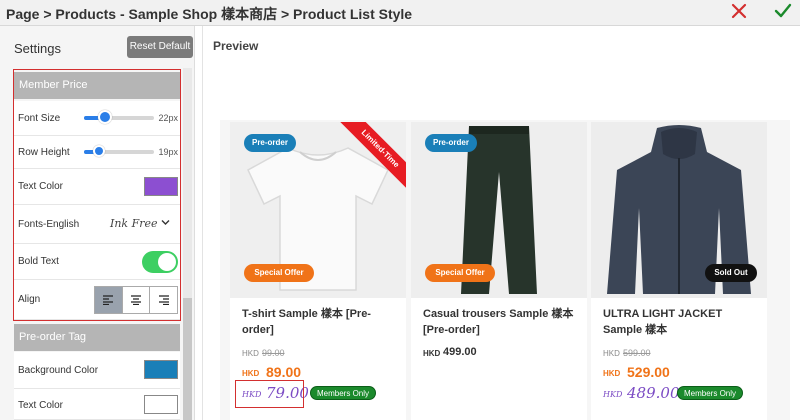 This screenshot has height=420, width=800. I want to click on align-left-icon, so click(108, 300).